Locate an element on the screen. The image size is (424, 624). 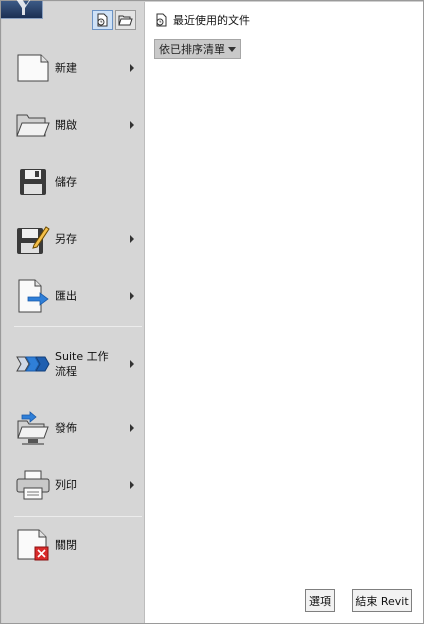
open-documents-toggle is located at coordinates (125, 20).